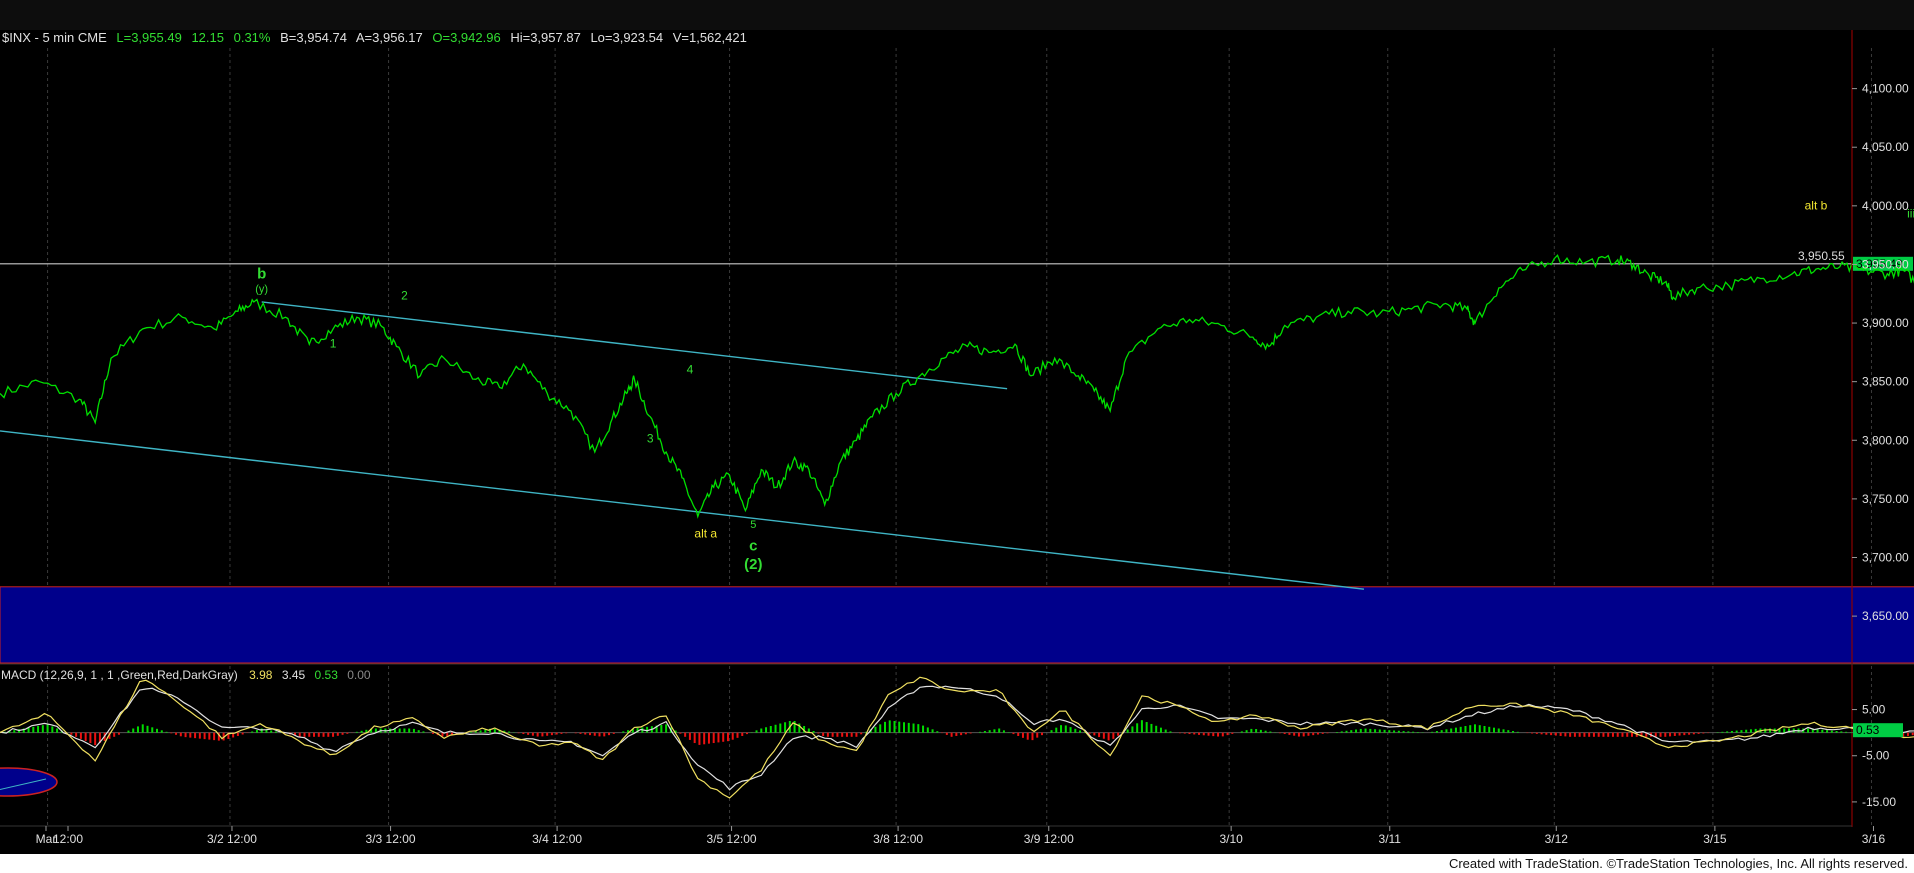 The height and width of the screenshot is (873, 1914). Describe the element at coordinates (1715, 839) in the screenshot. I see `time-label-11: 3/15` at that location.